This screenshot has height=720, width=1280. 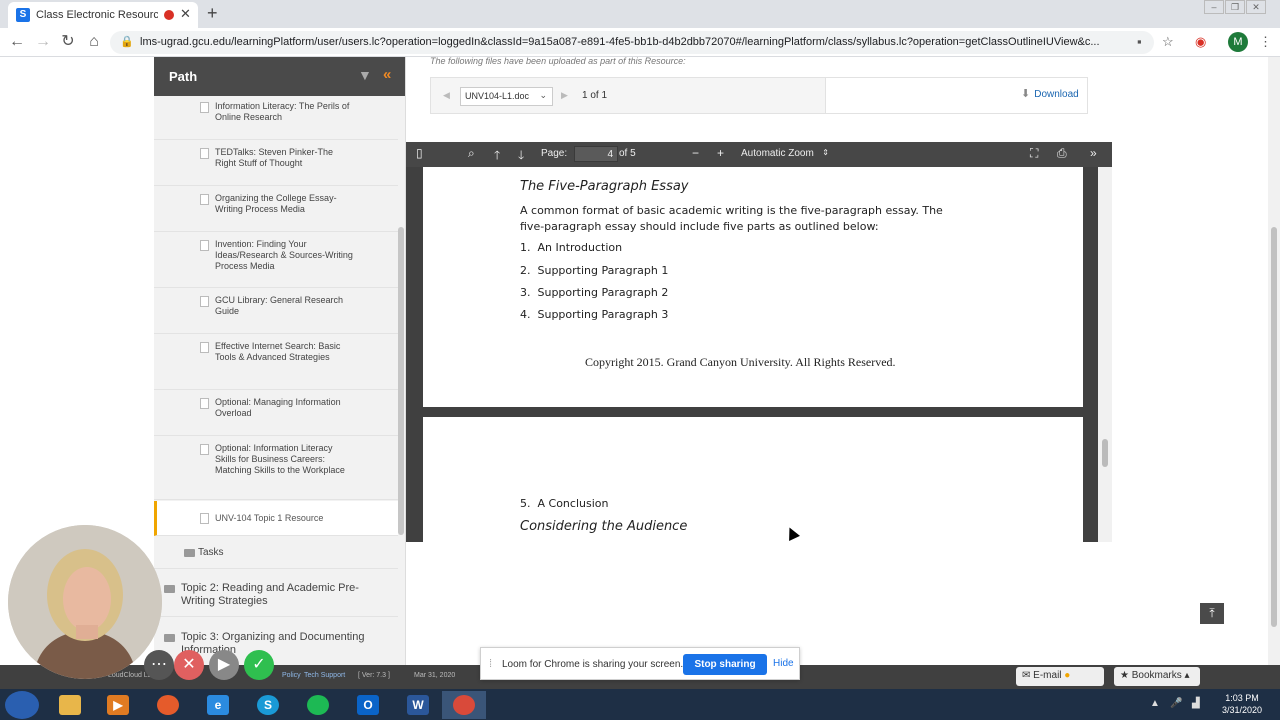 I want to click on list-item: 1. An Introduction, so click(x=571, y=247).